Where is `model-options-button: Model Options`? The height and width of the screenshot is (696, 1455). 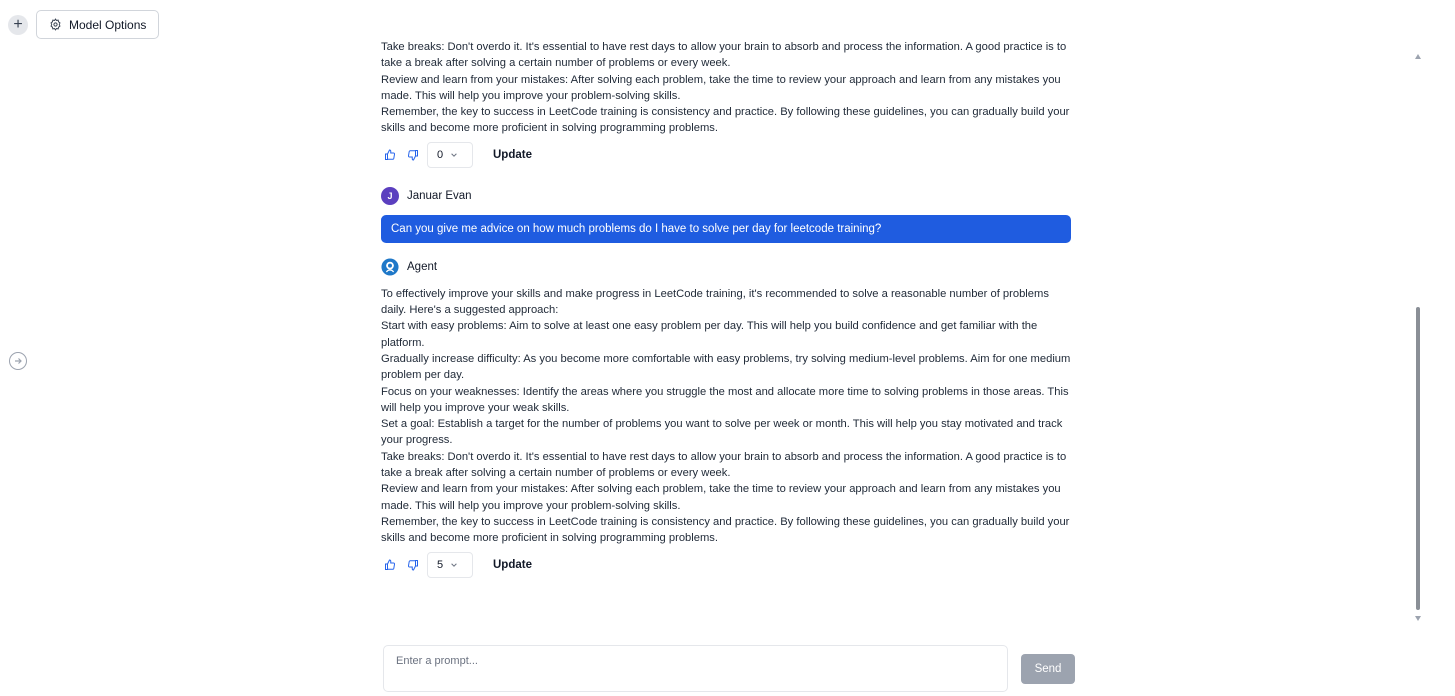
model-options-button: Model Options is located at coordinates (98, 24).